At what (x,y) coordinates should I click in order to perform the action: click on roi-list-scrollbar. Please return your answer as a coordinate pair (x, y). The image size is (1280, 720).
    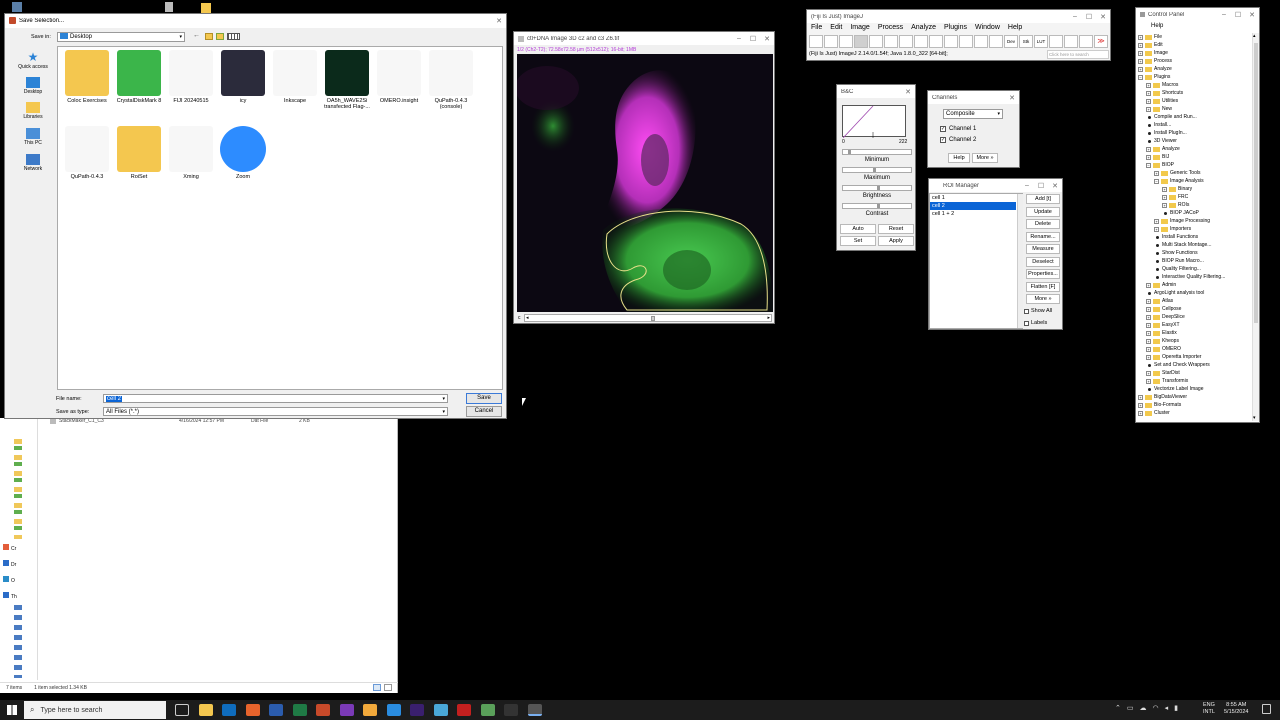
    Looking at the image, I should click on (1020, 261).